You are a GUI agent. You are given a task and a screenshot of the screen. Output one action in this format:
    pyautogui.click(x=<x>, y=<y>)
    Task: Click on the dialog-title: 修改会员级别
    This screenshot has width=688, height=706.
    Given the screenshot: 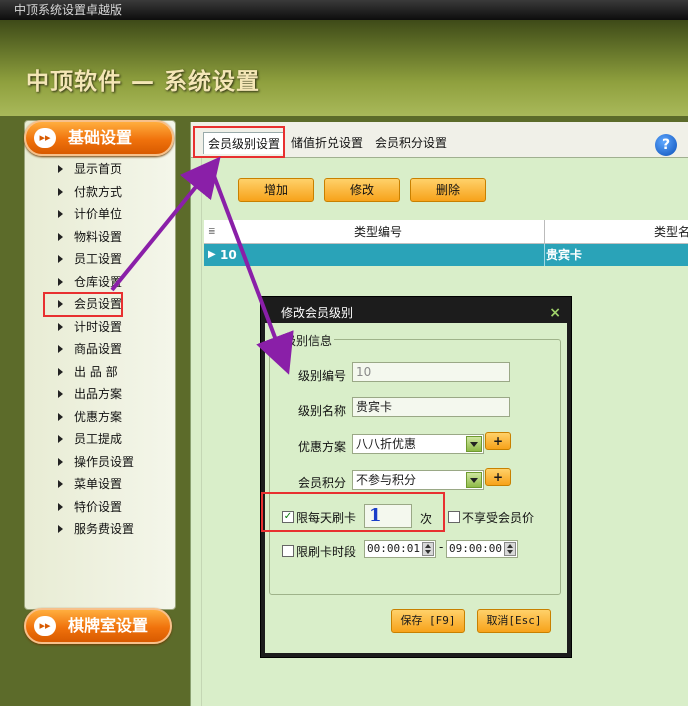 What is the action you would take?
    pyautogui.click(x=317, y=313)
    